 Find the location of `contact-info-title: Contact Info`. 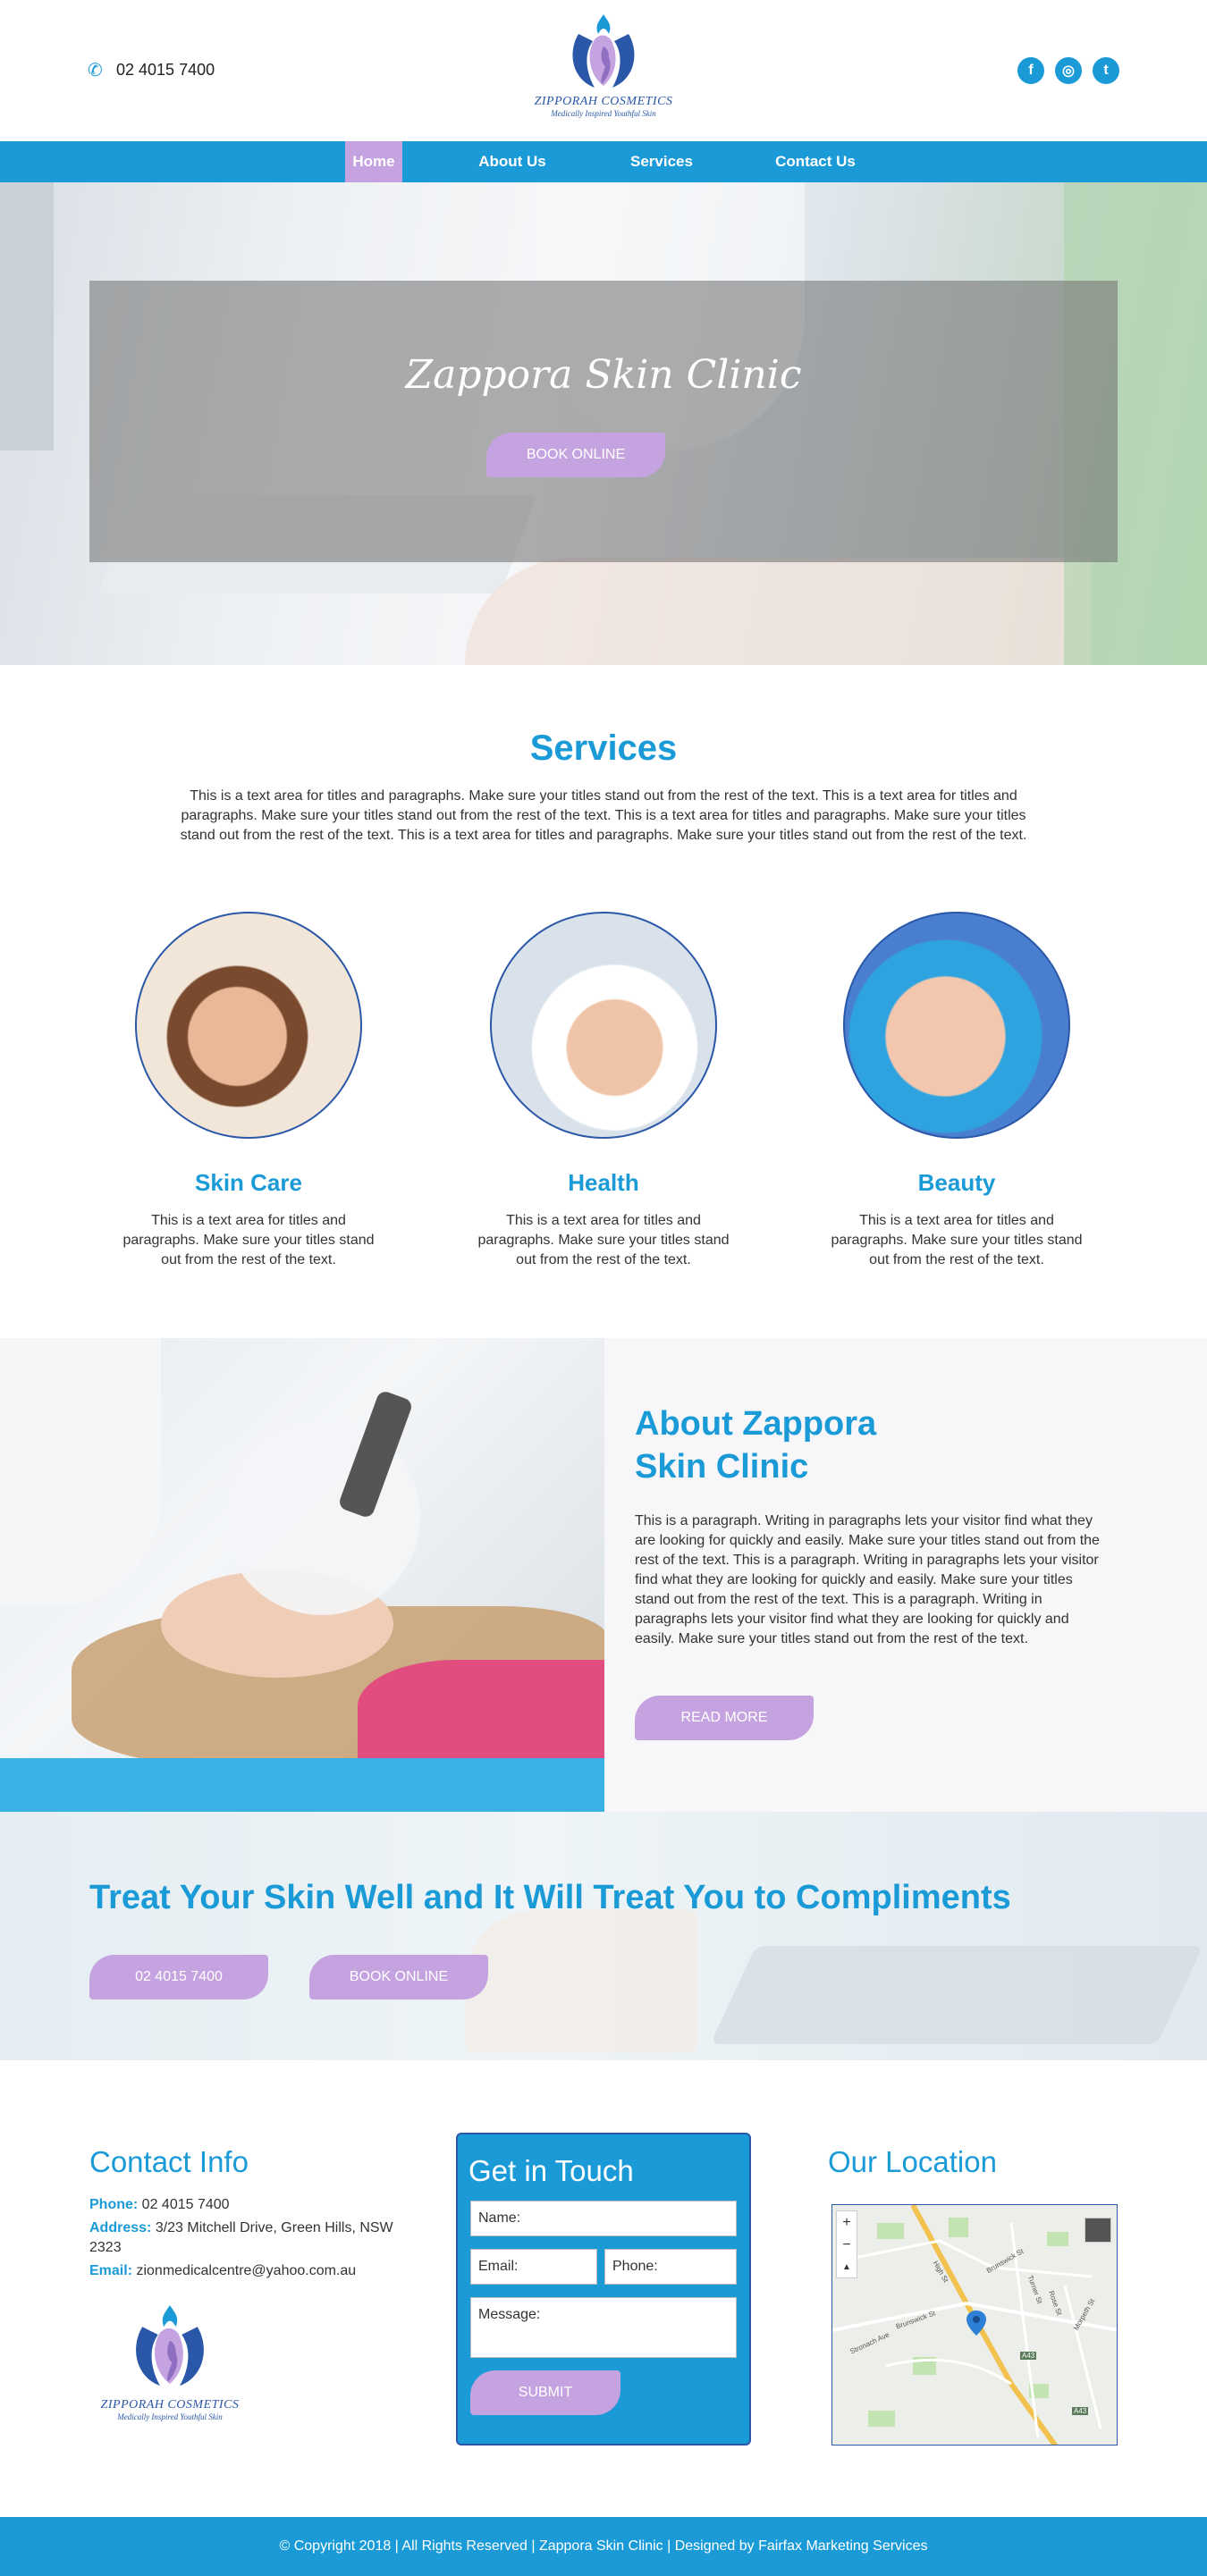

contact-info-title: Contact Info is located at coordinates (169, 2162).